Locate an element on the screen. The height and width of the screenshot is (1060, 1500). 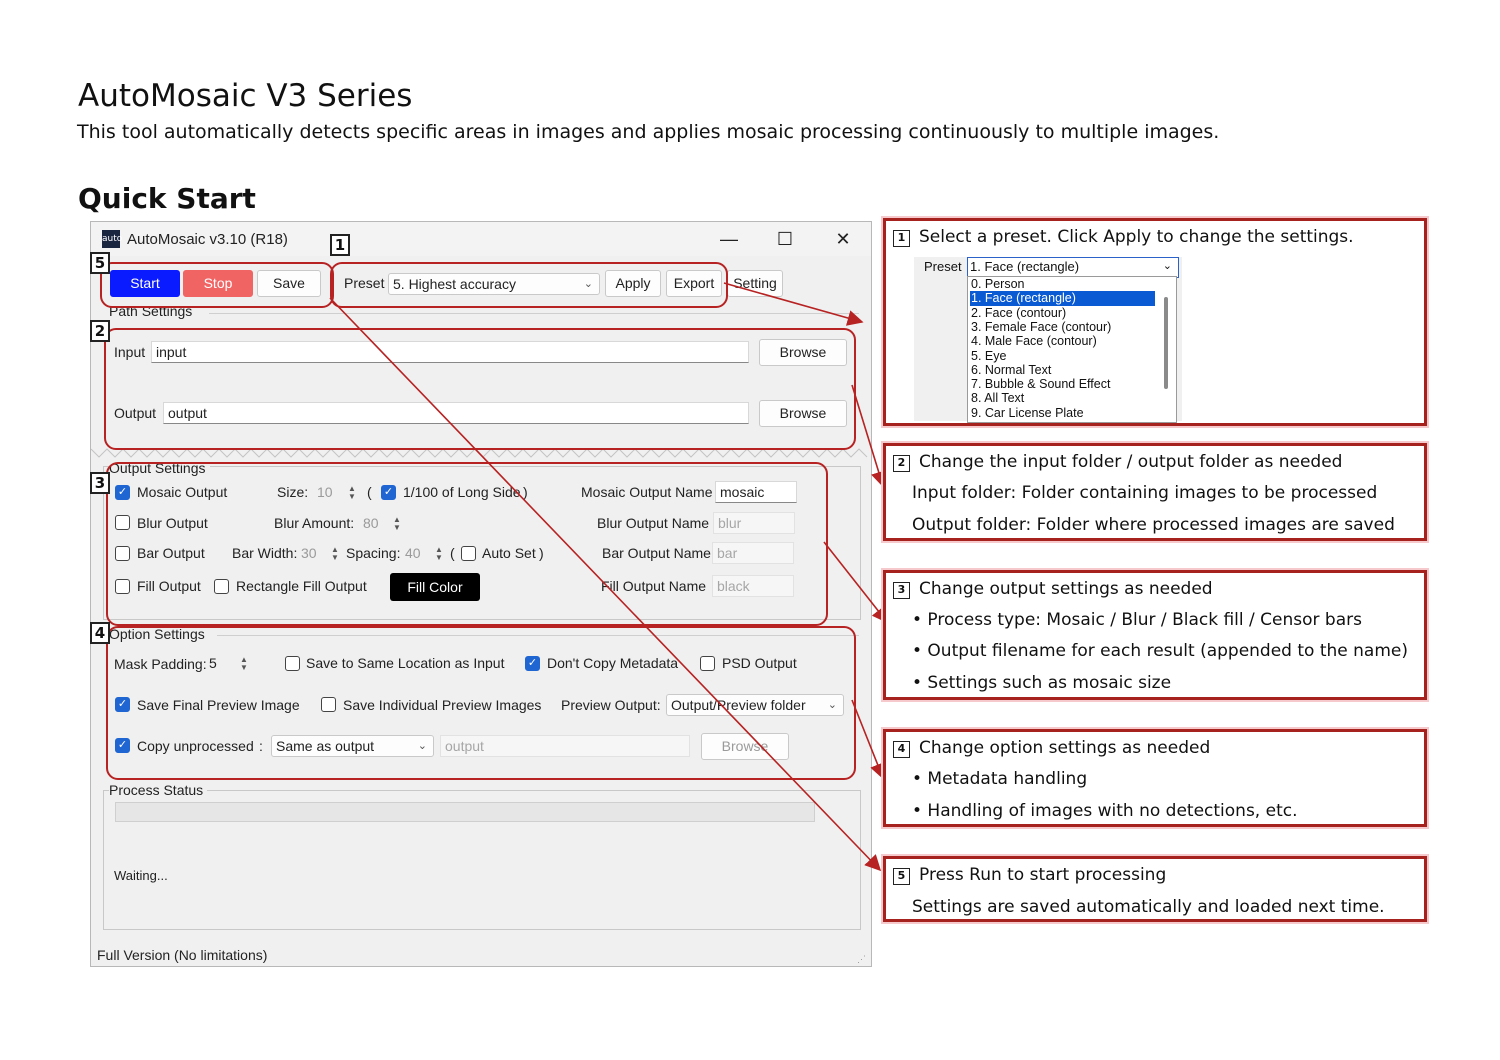
note-2-number: 2 is located at coordinates (901, 463).